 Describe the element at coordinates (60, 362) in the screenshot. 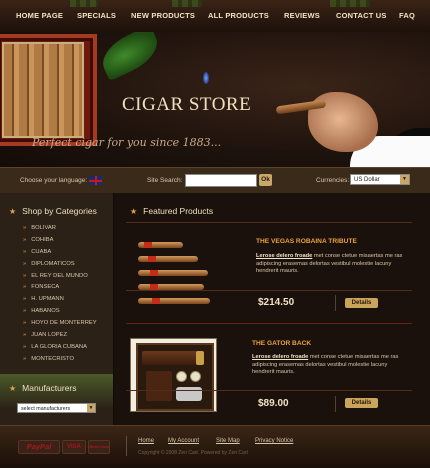

I see `category-item: MONTECRISTO` at that location.